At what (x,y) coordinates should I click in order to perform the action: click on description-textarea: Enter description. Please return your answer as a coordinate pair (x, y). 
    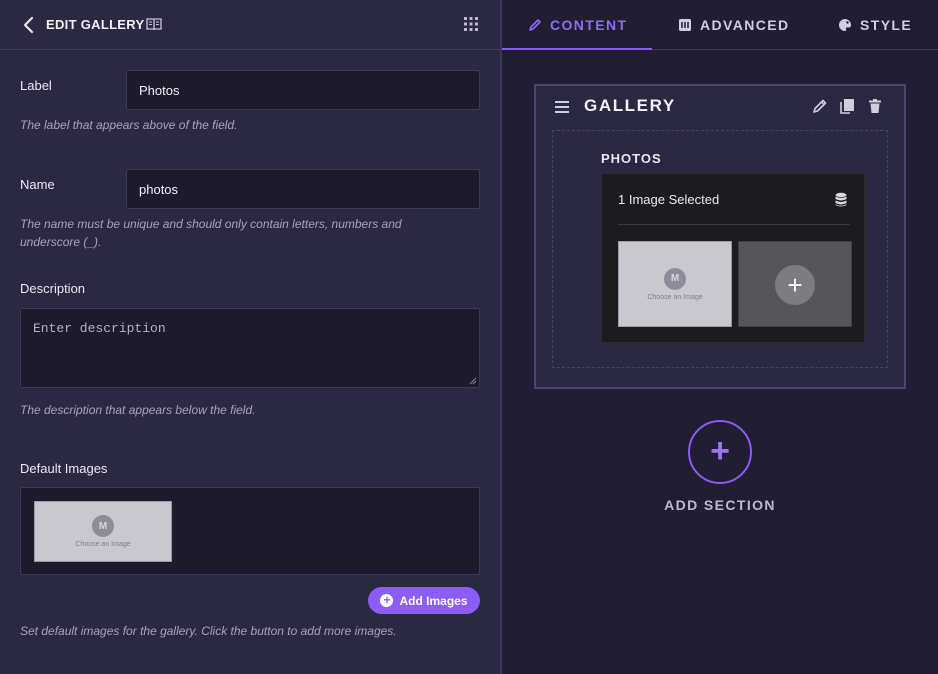
    Looking at the image, I should click on (250, 348).